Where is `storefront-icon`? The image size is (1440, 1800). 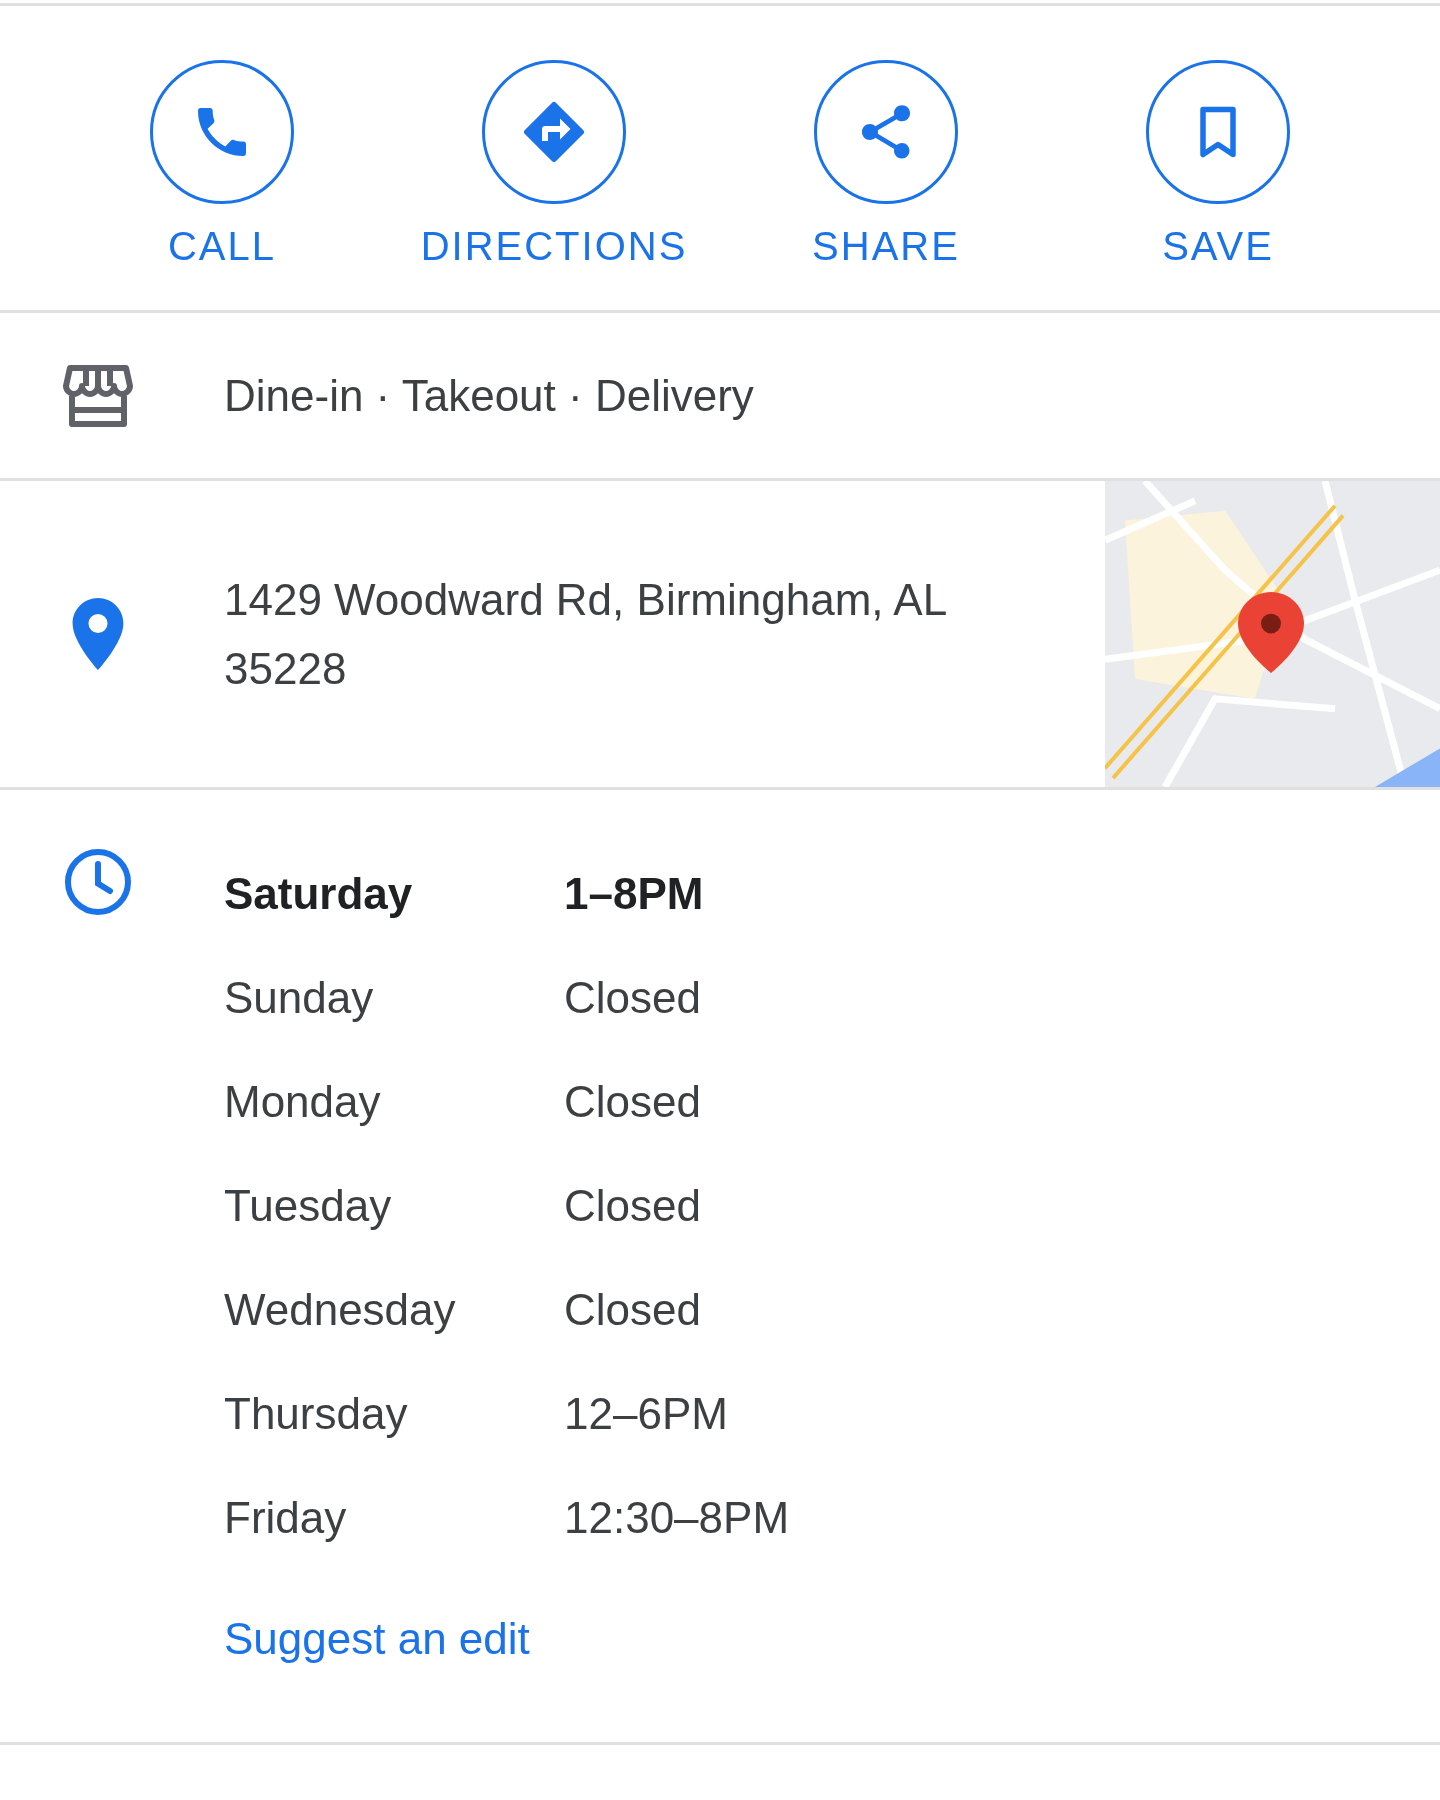
storefront-icon is located at coordinates (98, 395).